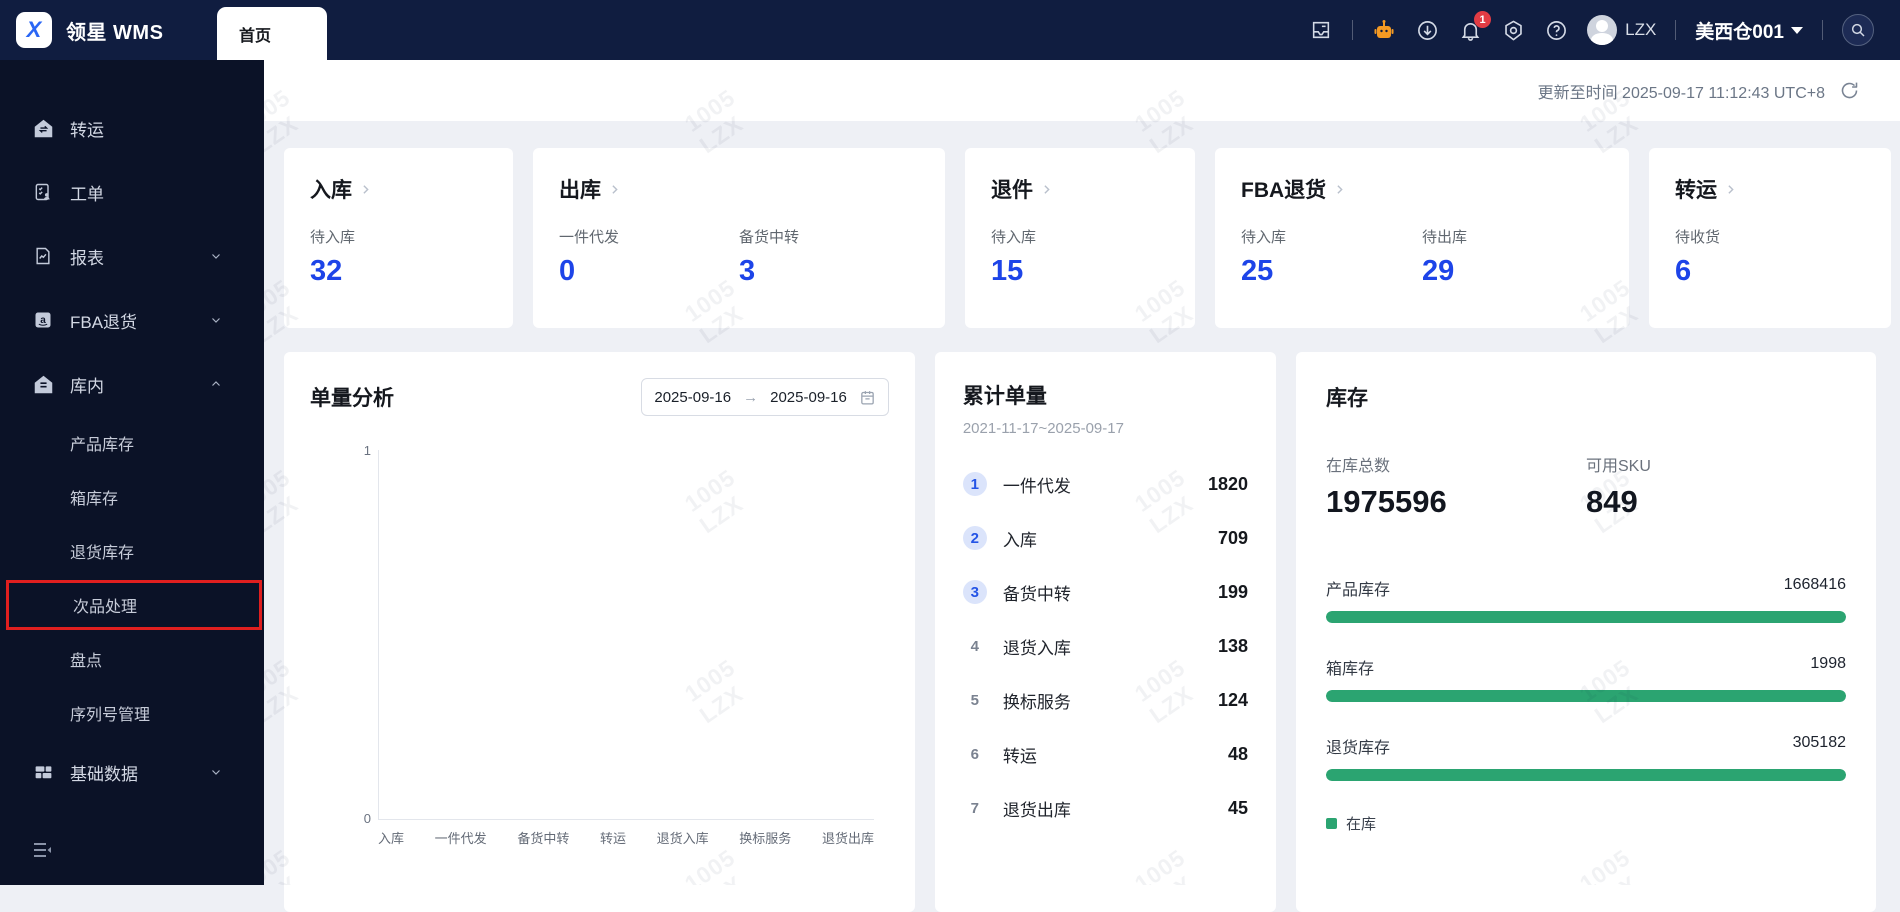  I want to click on bell-icon: 1, so click(1475, 26).